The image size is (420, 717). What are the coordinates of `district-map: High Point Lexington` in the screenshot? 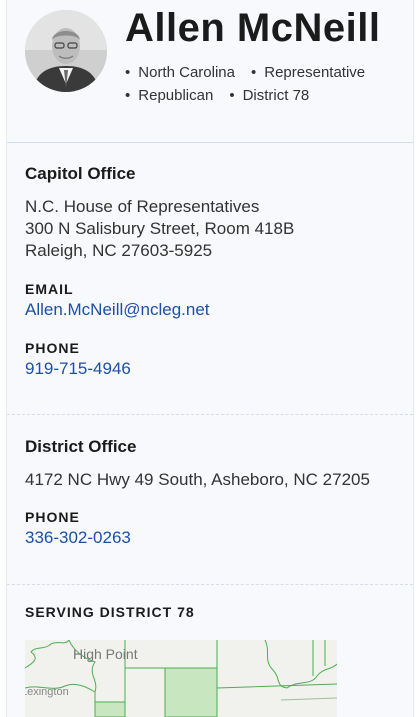 It's located at (181, 678).